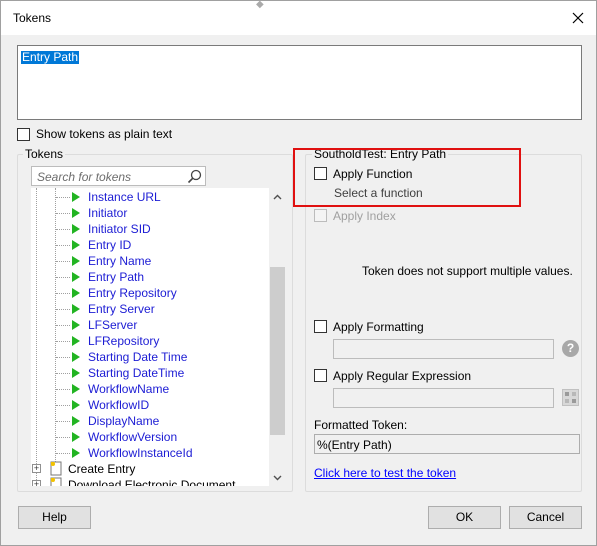 The height and width of the screenshot is (546, 597). I want to click on apply-regex-checkbox, so click(320, 375).